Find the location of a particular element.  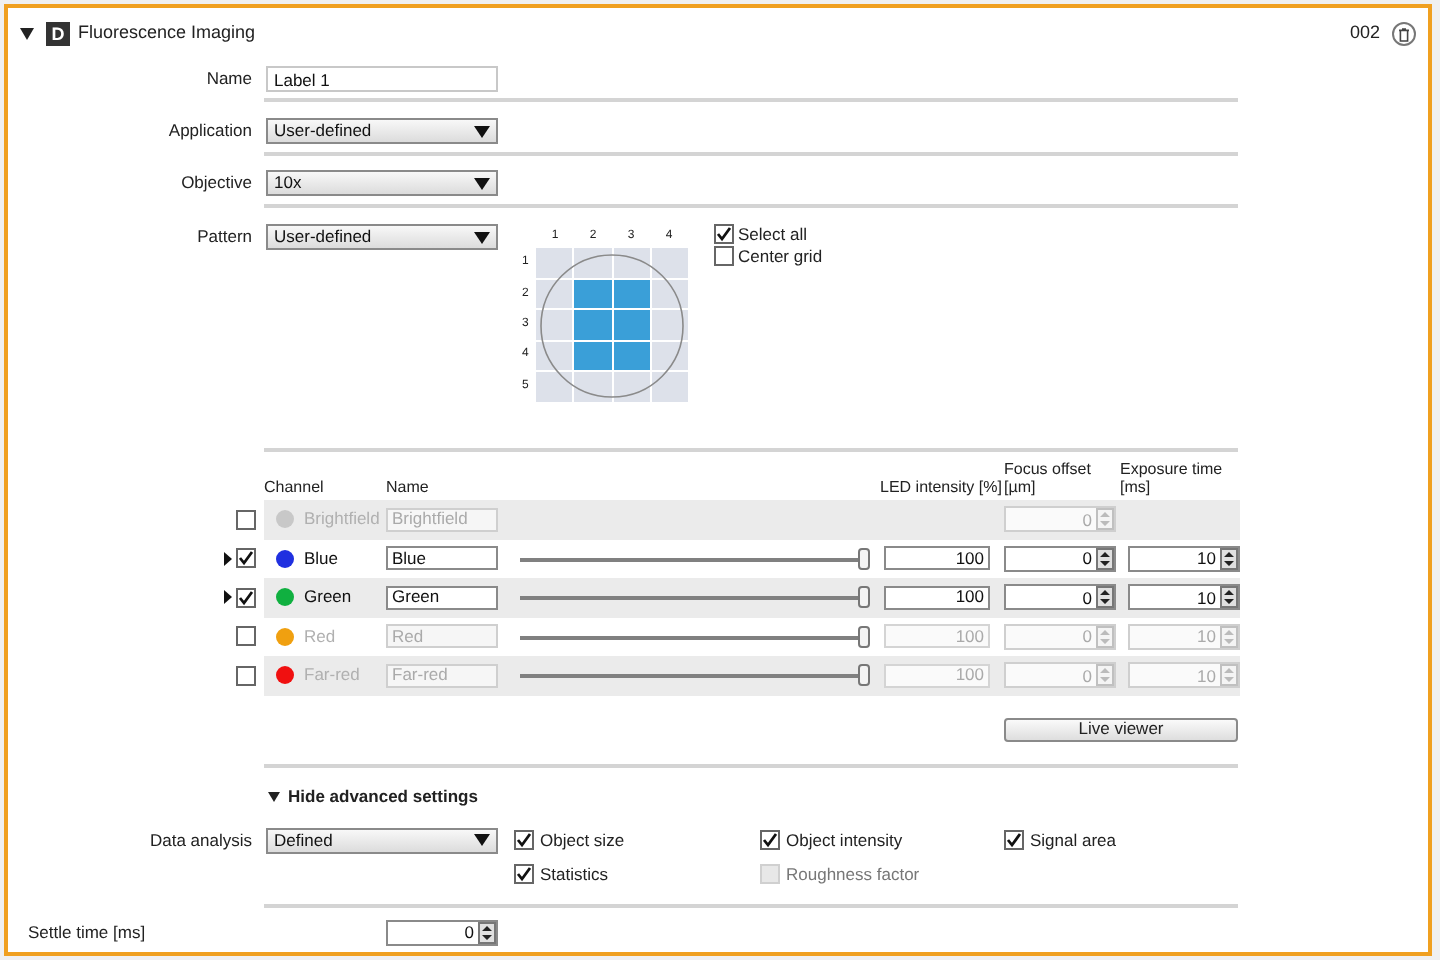

dropdown: 10x is located at coordinates (382, 183).